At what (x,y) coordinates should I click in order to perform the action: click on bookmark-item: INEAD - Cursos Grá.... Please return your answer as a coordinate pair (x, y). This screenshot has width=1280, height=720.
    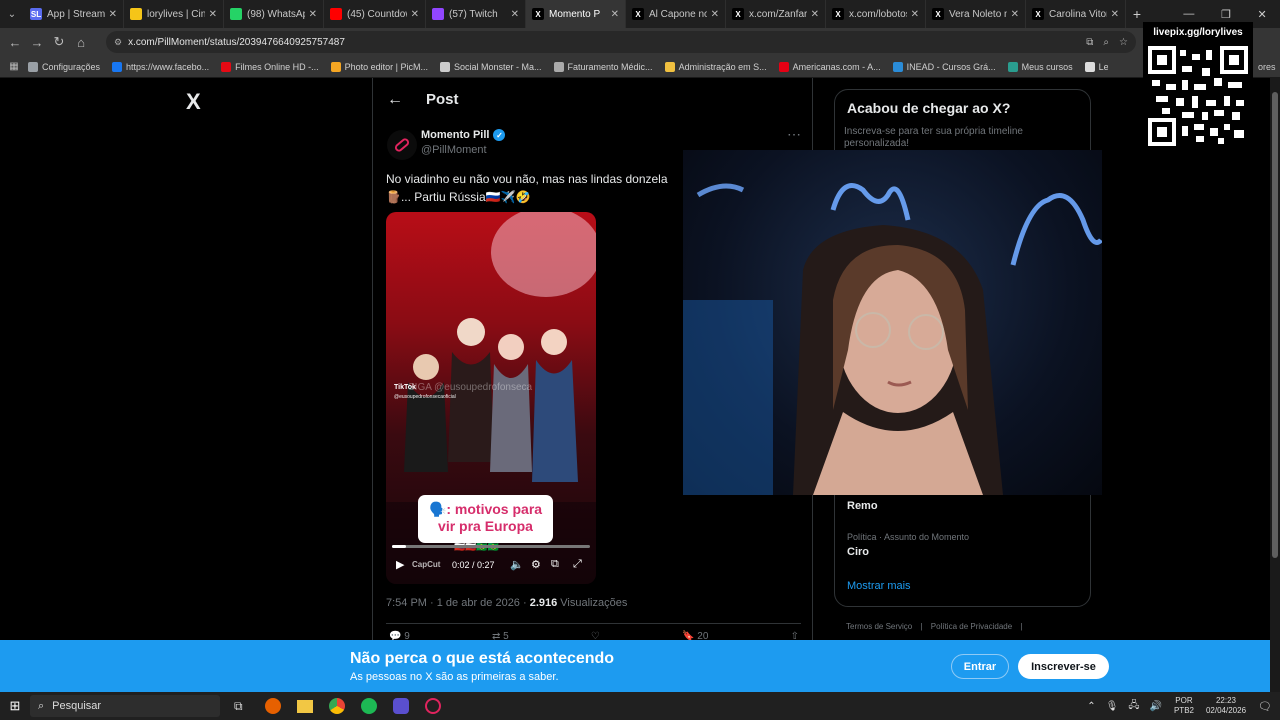
    Looking at the image, I should click on (944, 66).